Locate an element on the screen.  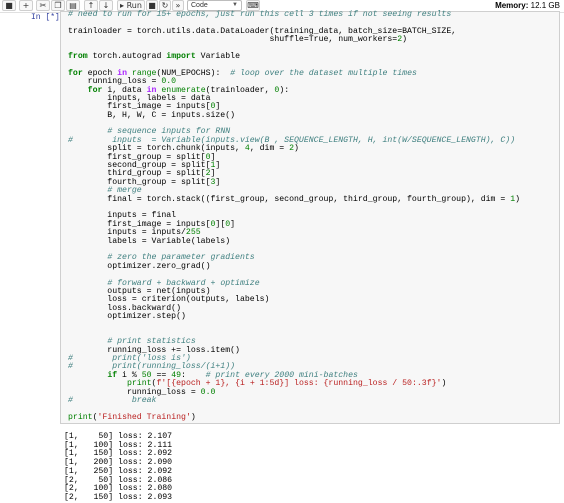
save-button: ■ is located at coordinates (9, 5).